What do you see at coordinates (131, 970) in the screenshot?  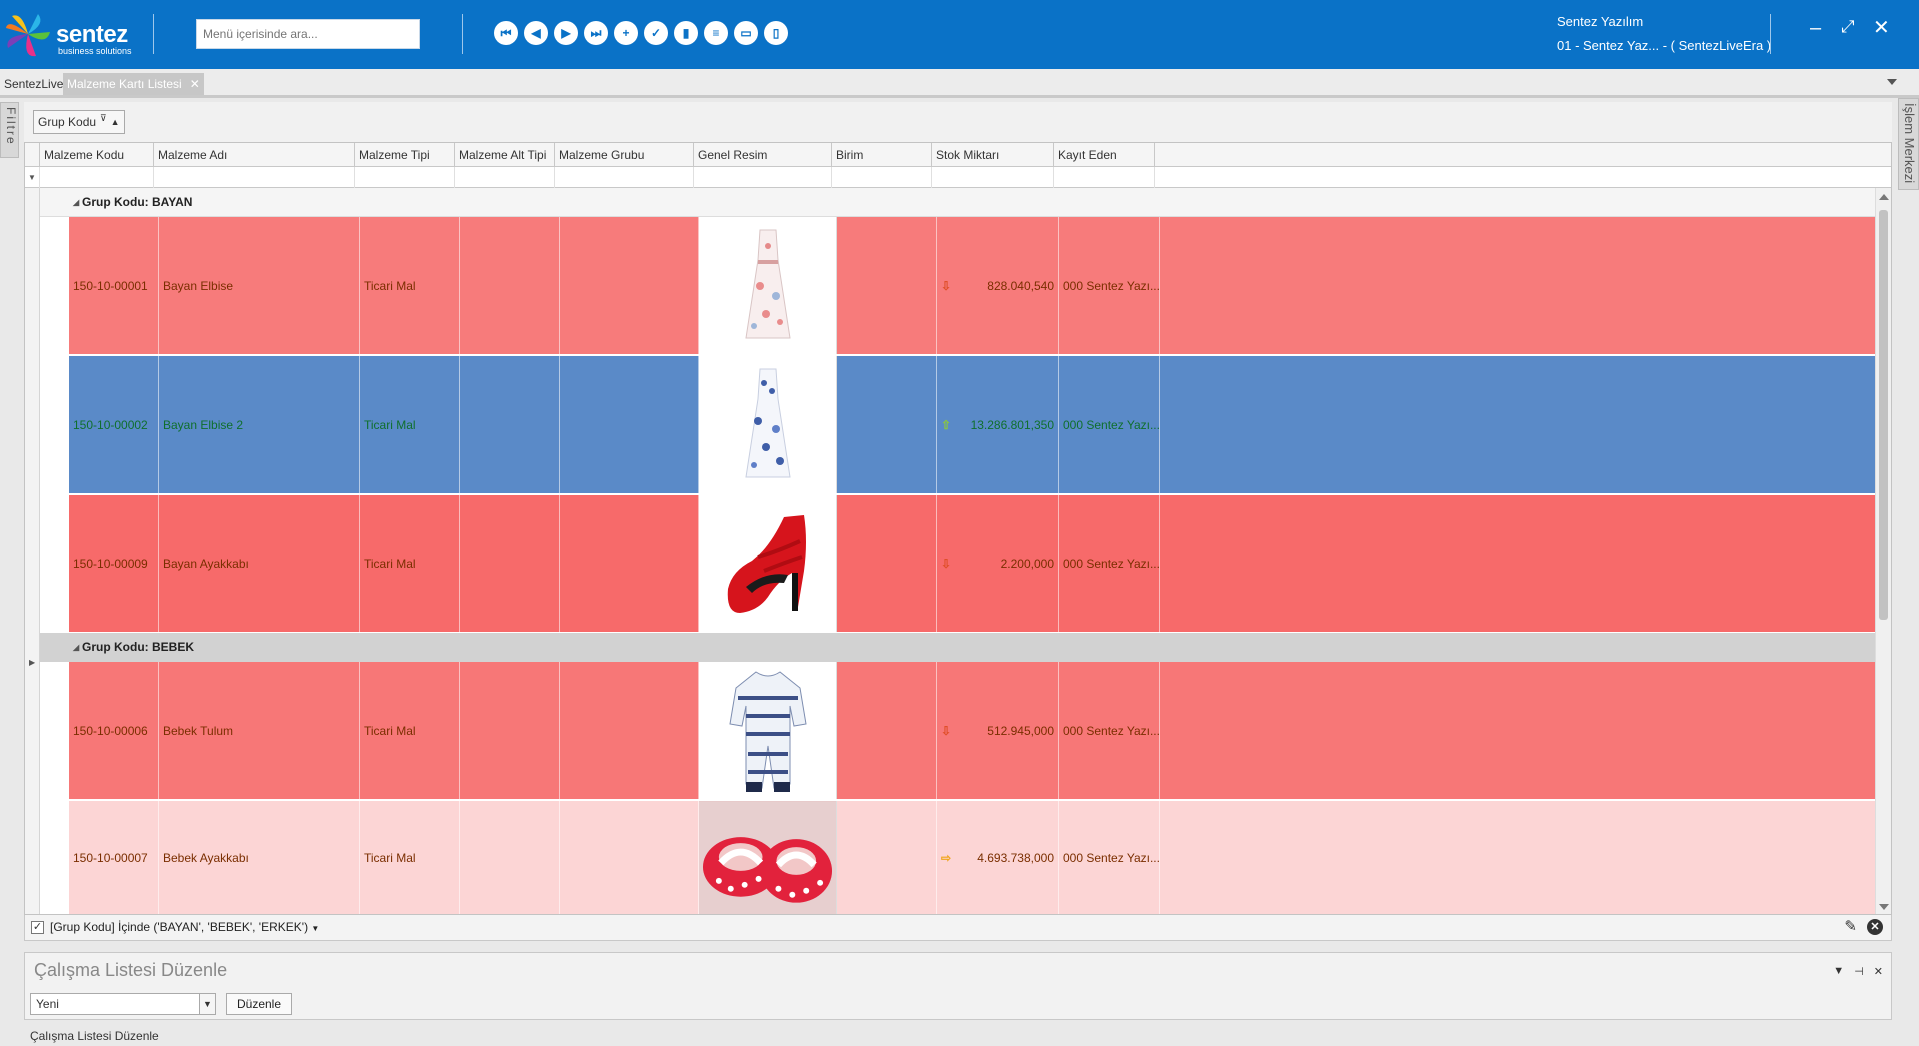 I see `work-list-title: Çalışma Listesi Düzenle` at bounding box center [131, 970].